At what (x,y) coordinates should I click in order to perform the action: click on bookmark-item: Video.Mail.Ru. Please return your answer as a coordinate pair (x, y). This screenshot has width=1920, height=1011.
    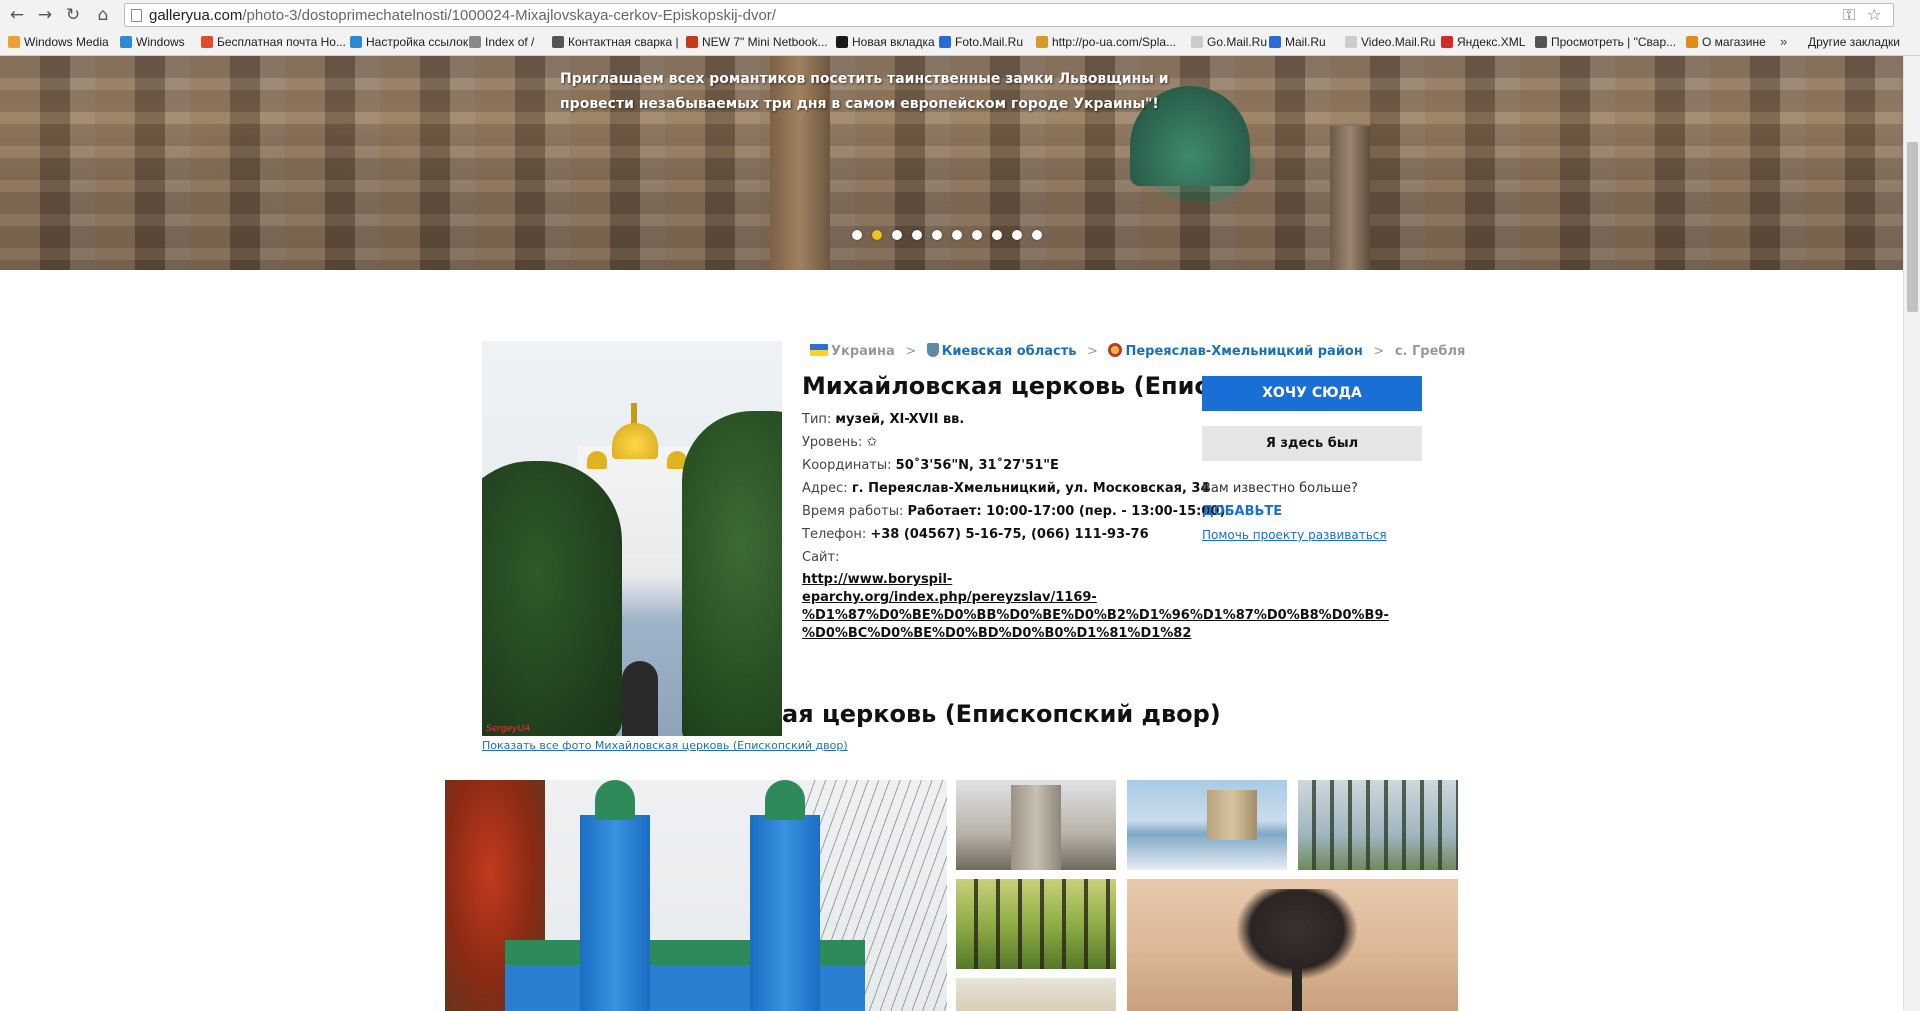
    Looking at the image, I should click on (1390, 42).